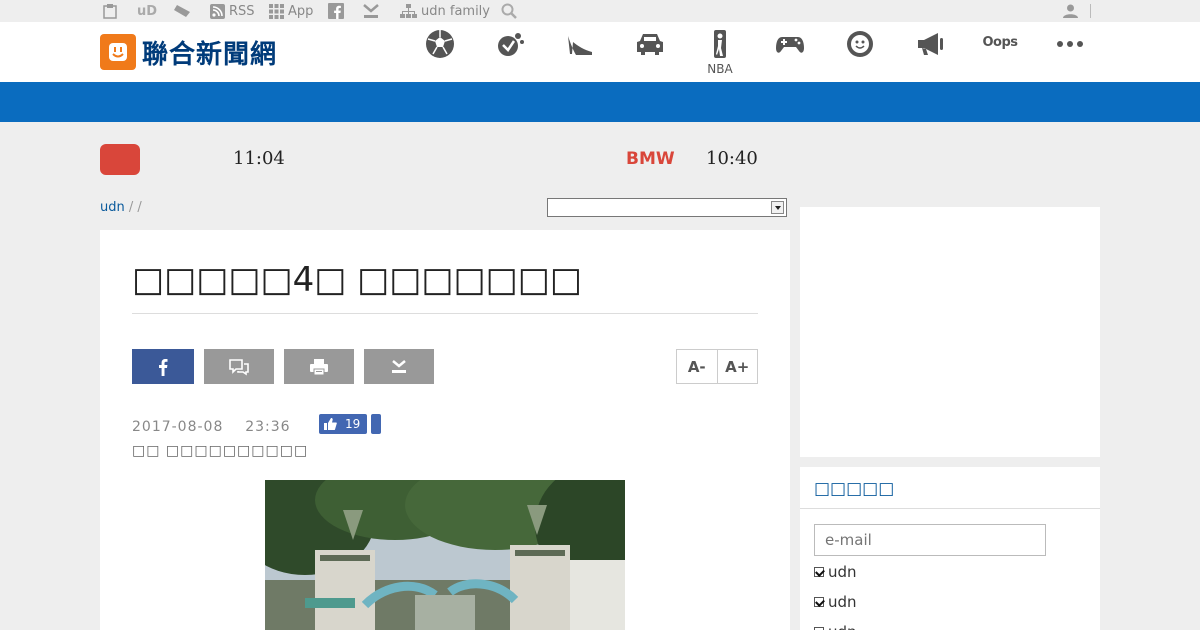 The width and height of the screenshot is (1200, 630). I want to click on breadcrumb-home: udn, so click(112, 207).